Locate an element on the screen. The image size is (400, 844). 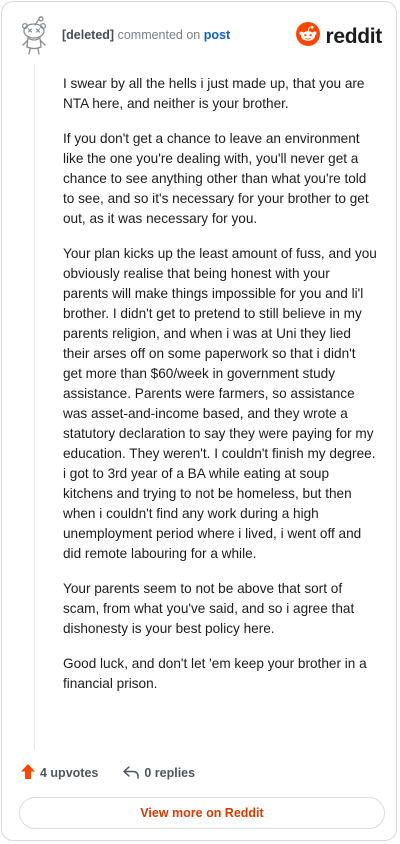
comment-header: [deleted] commented on post is located at coordinates (146, 35).